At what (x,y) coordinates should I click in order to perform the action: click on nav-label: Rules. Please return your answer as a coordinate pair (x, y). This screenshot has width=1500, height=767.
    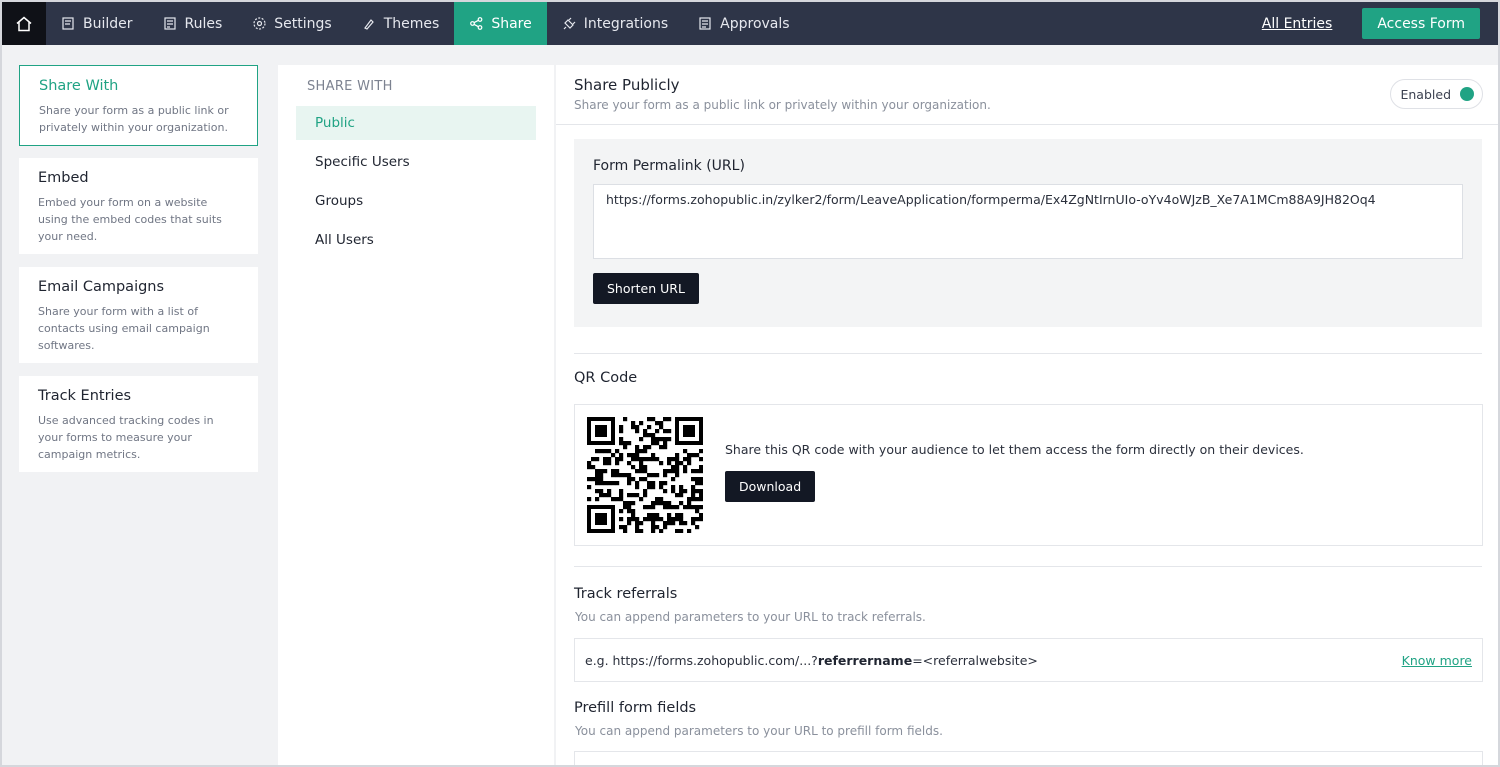
    Looking at the image, I should click on (203, 23).